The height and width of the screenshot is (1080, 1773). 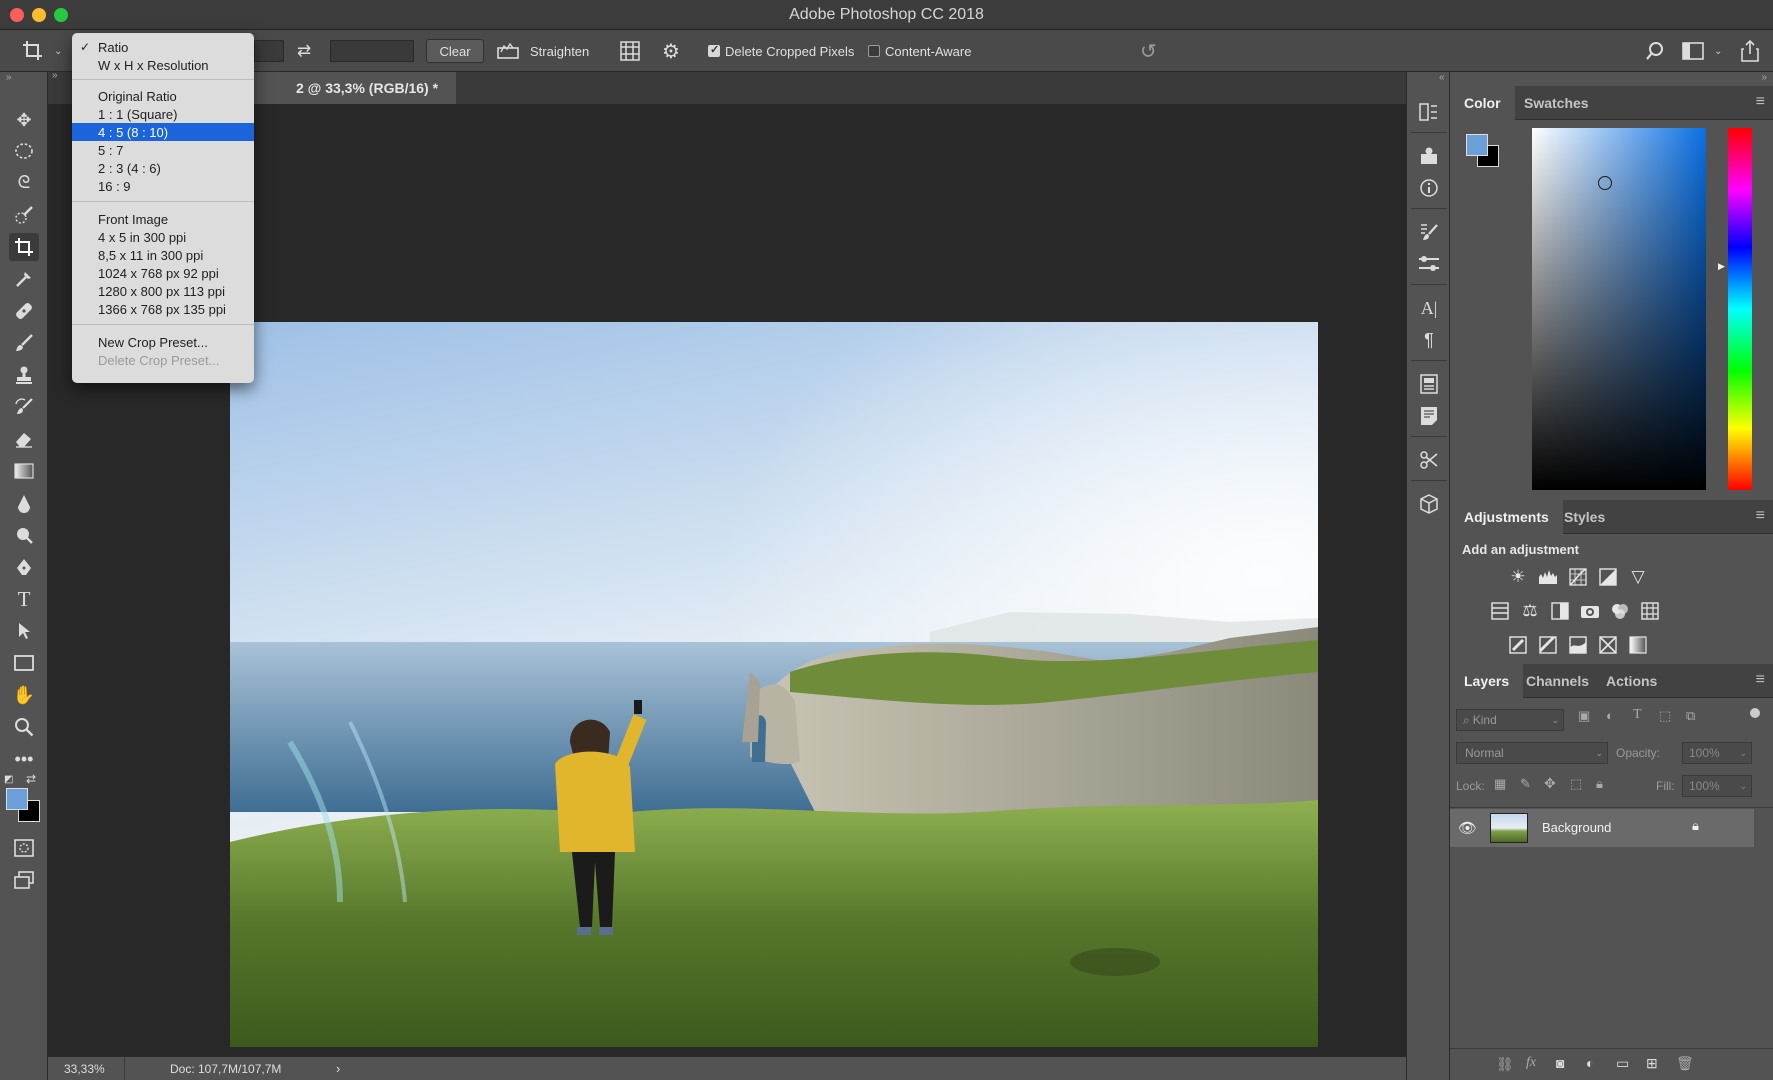 What do you see at coordinates (163, 47) in the screenshot?
I see `menu-item-ratio: ✓ Ratio` at bounding box center [163, 47].